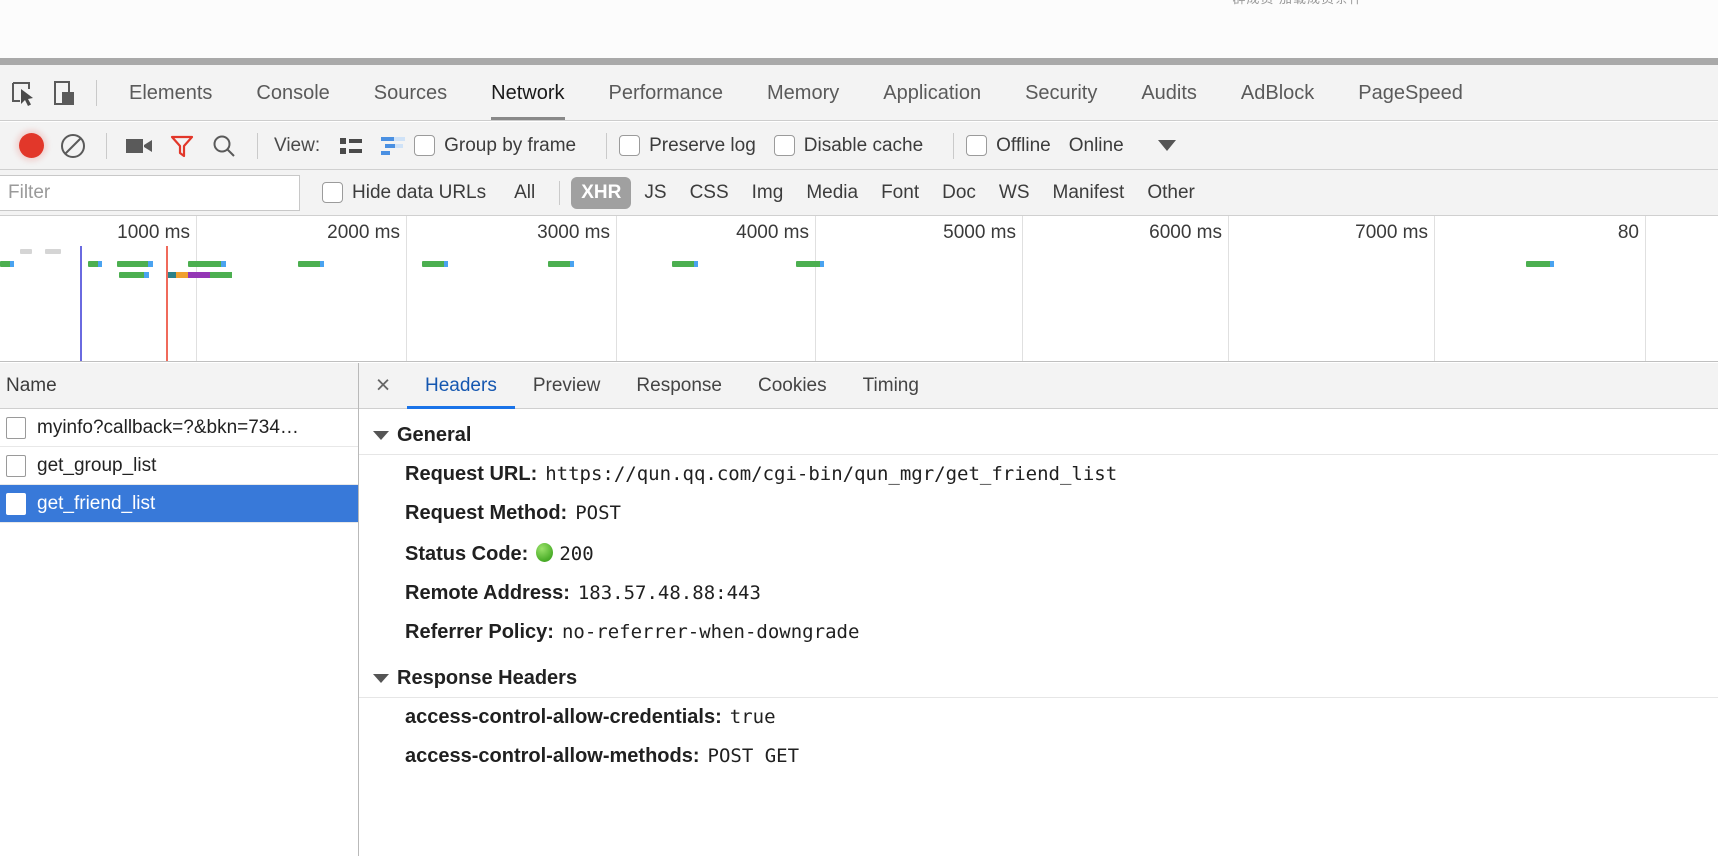 The width and height of the screenshot is (1718, 856). What do you see at coordinates (461, 386) in the screenshot?
I see `tab-headers: Headers` at bounding box center [461, 386].